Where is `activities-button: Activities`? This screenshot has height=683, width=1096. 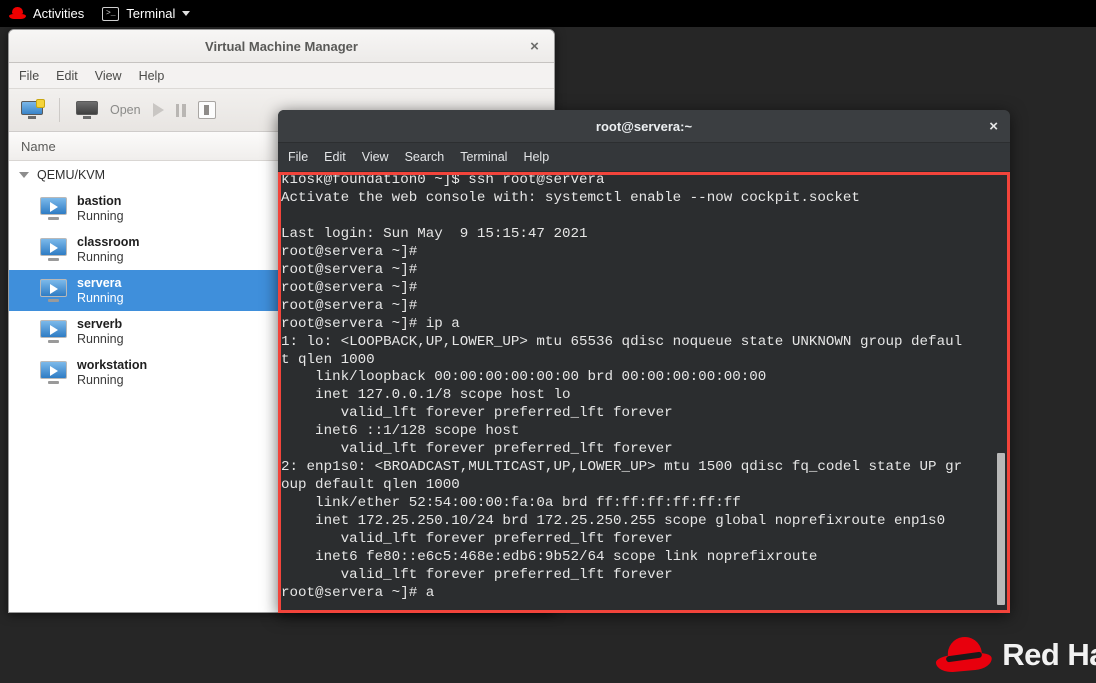 activities-button: Activities is located at coordinates (46, 13).